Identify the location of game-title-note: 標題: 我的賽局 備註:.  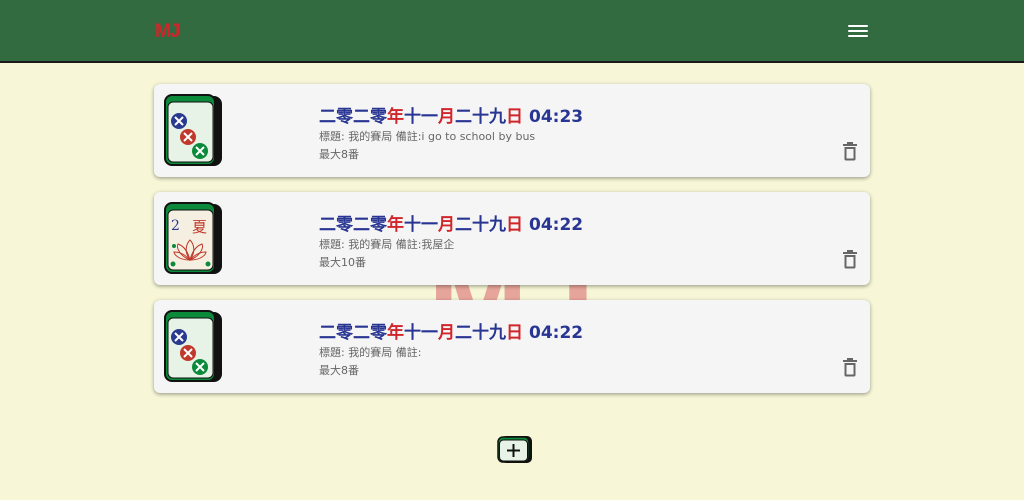
(370, 352).